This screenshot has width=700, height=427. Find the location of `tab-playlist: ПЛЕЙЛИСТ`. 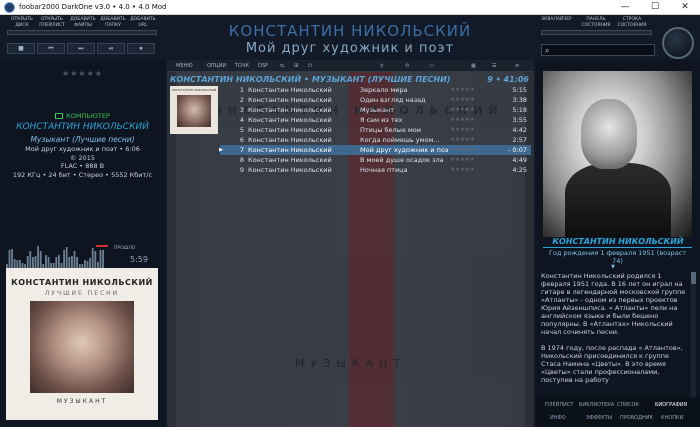

tab-playlist: ПЛЕЙЛИСТ is located at coordinates (559, 405).